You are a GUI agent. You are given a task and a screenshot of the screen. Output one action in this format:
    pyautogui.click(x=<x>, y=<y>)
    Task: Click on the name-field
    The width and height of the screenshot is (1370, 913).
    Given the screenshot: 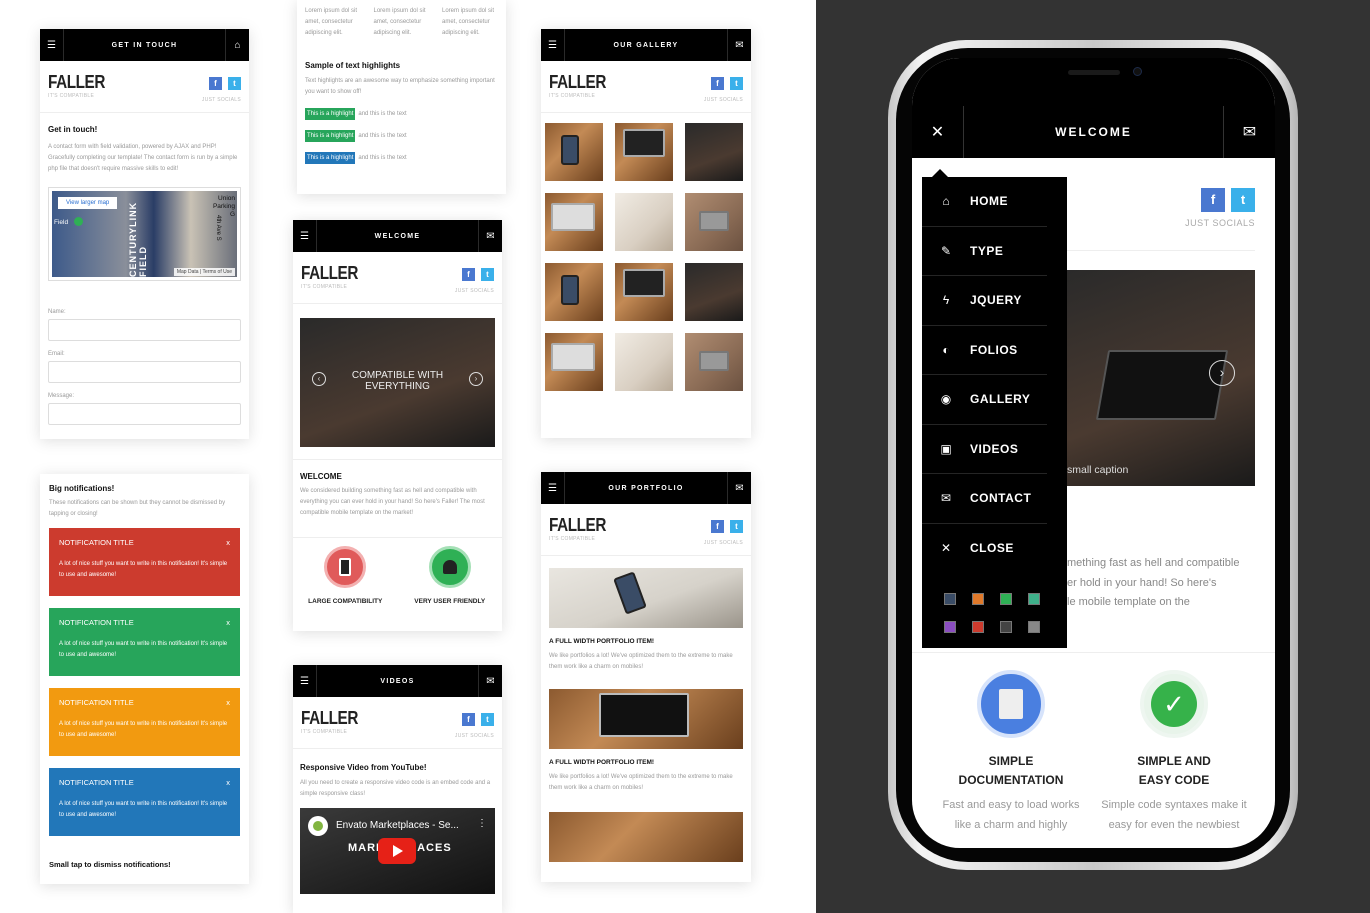 What is the action you would take?
    pyautogui.click(x=144, y=330)
    